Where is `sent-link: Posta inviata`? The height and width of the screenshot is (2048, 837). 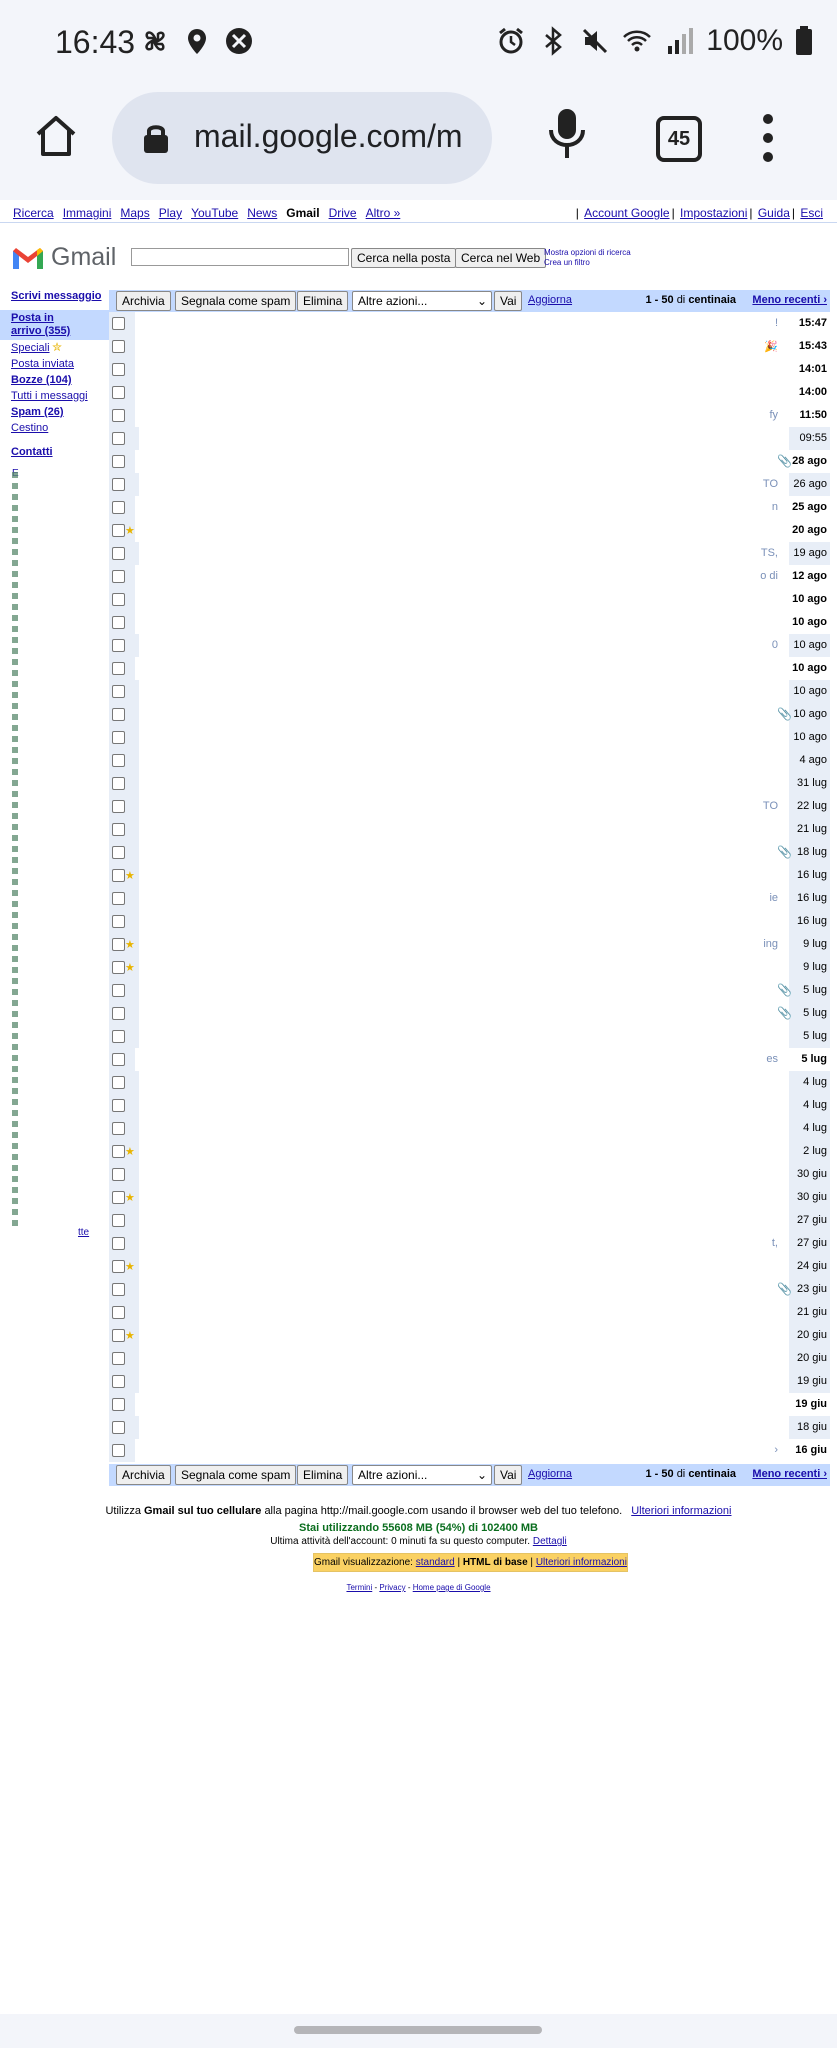 sent-link: Posta inviata is located at coordinates (42, 364).